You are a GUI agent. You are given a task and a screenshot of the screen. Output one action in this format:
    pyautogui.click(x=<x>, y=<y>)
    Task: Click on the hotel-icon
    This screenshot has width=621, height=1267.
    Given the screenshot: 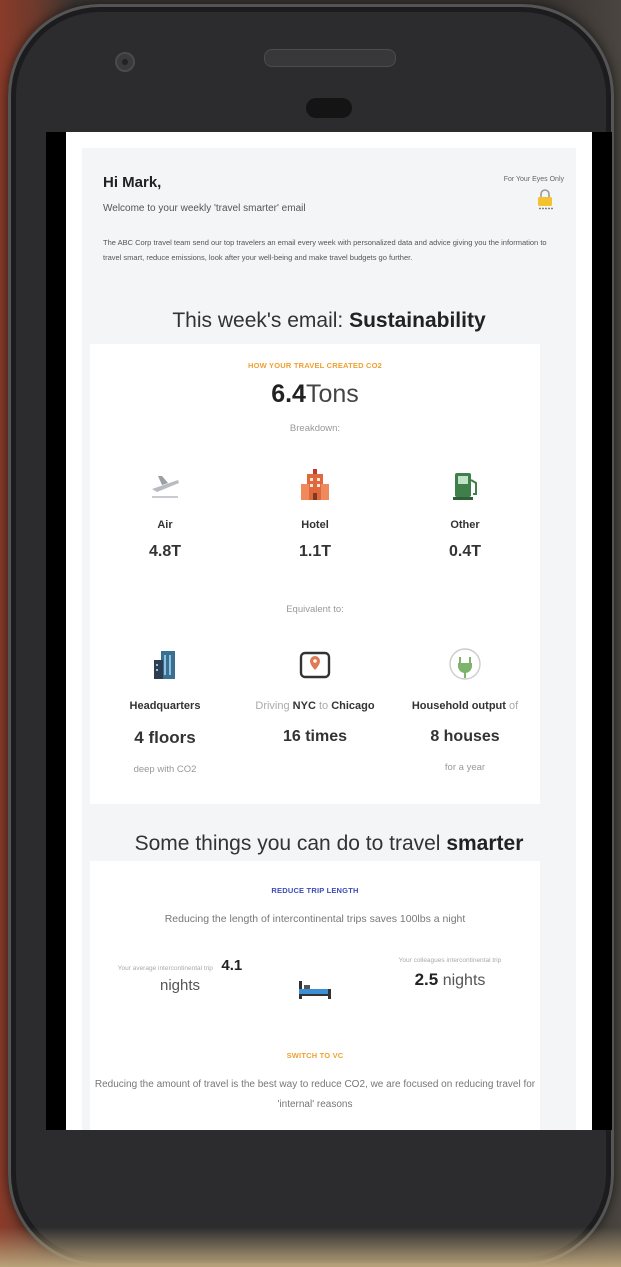 What is the action you would take?
    pyautogui.click(x=315, y=484)
    